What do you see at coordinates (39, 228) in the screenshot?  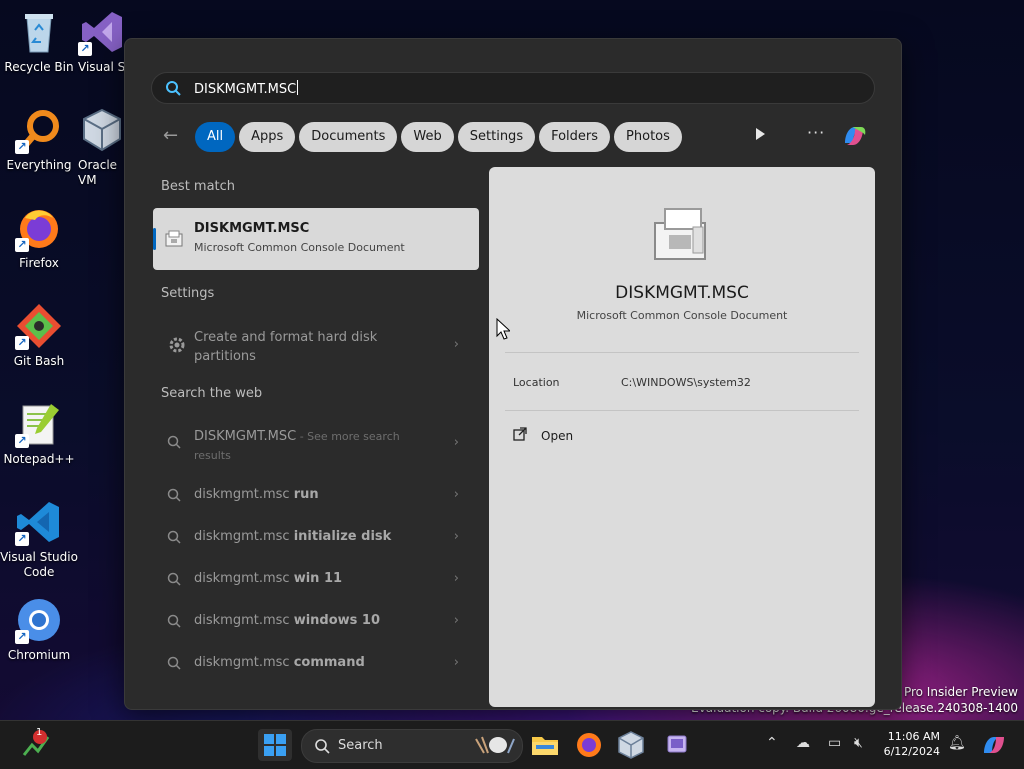 I see `firefox-icon: ↗` at bounding box center [39, 228].